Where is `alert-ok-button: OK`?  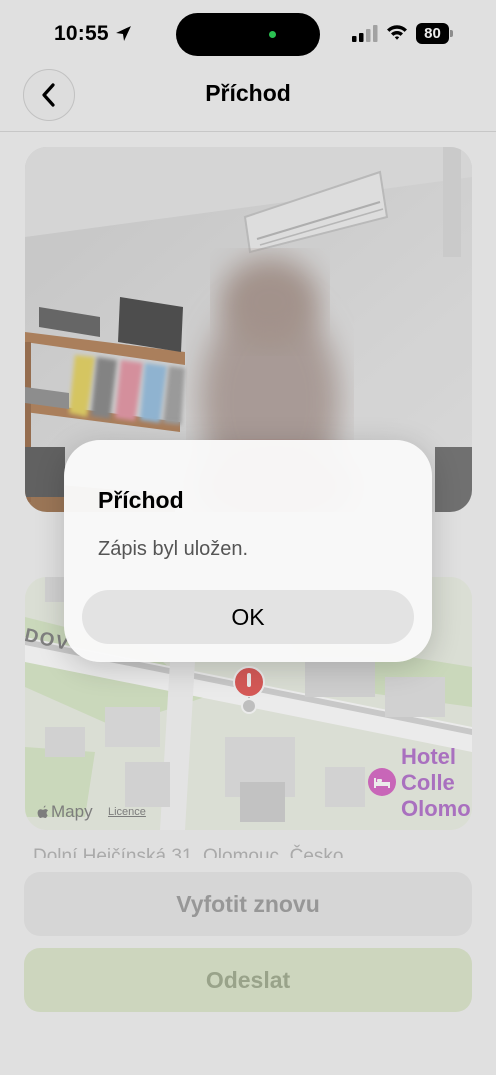
alert-ok-button: OK is located at coordinates (248, 617).